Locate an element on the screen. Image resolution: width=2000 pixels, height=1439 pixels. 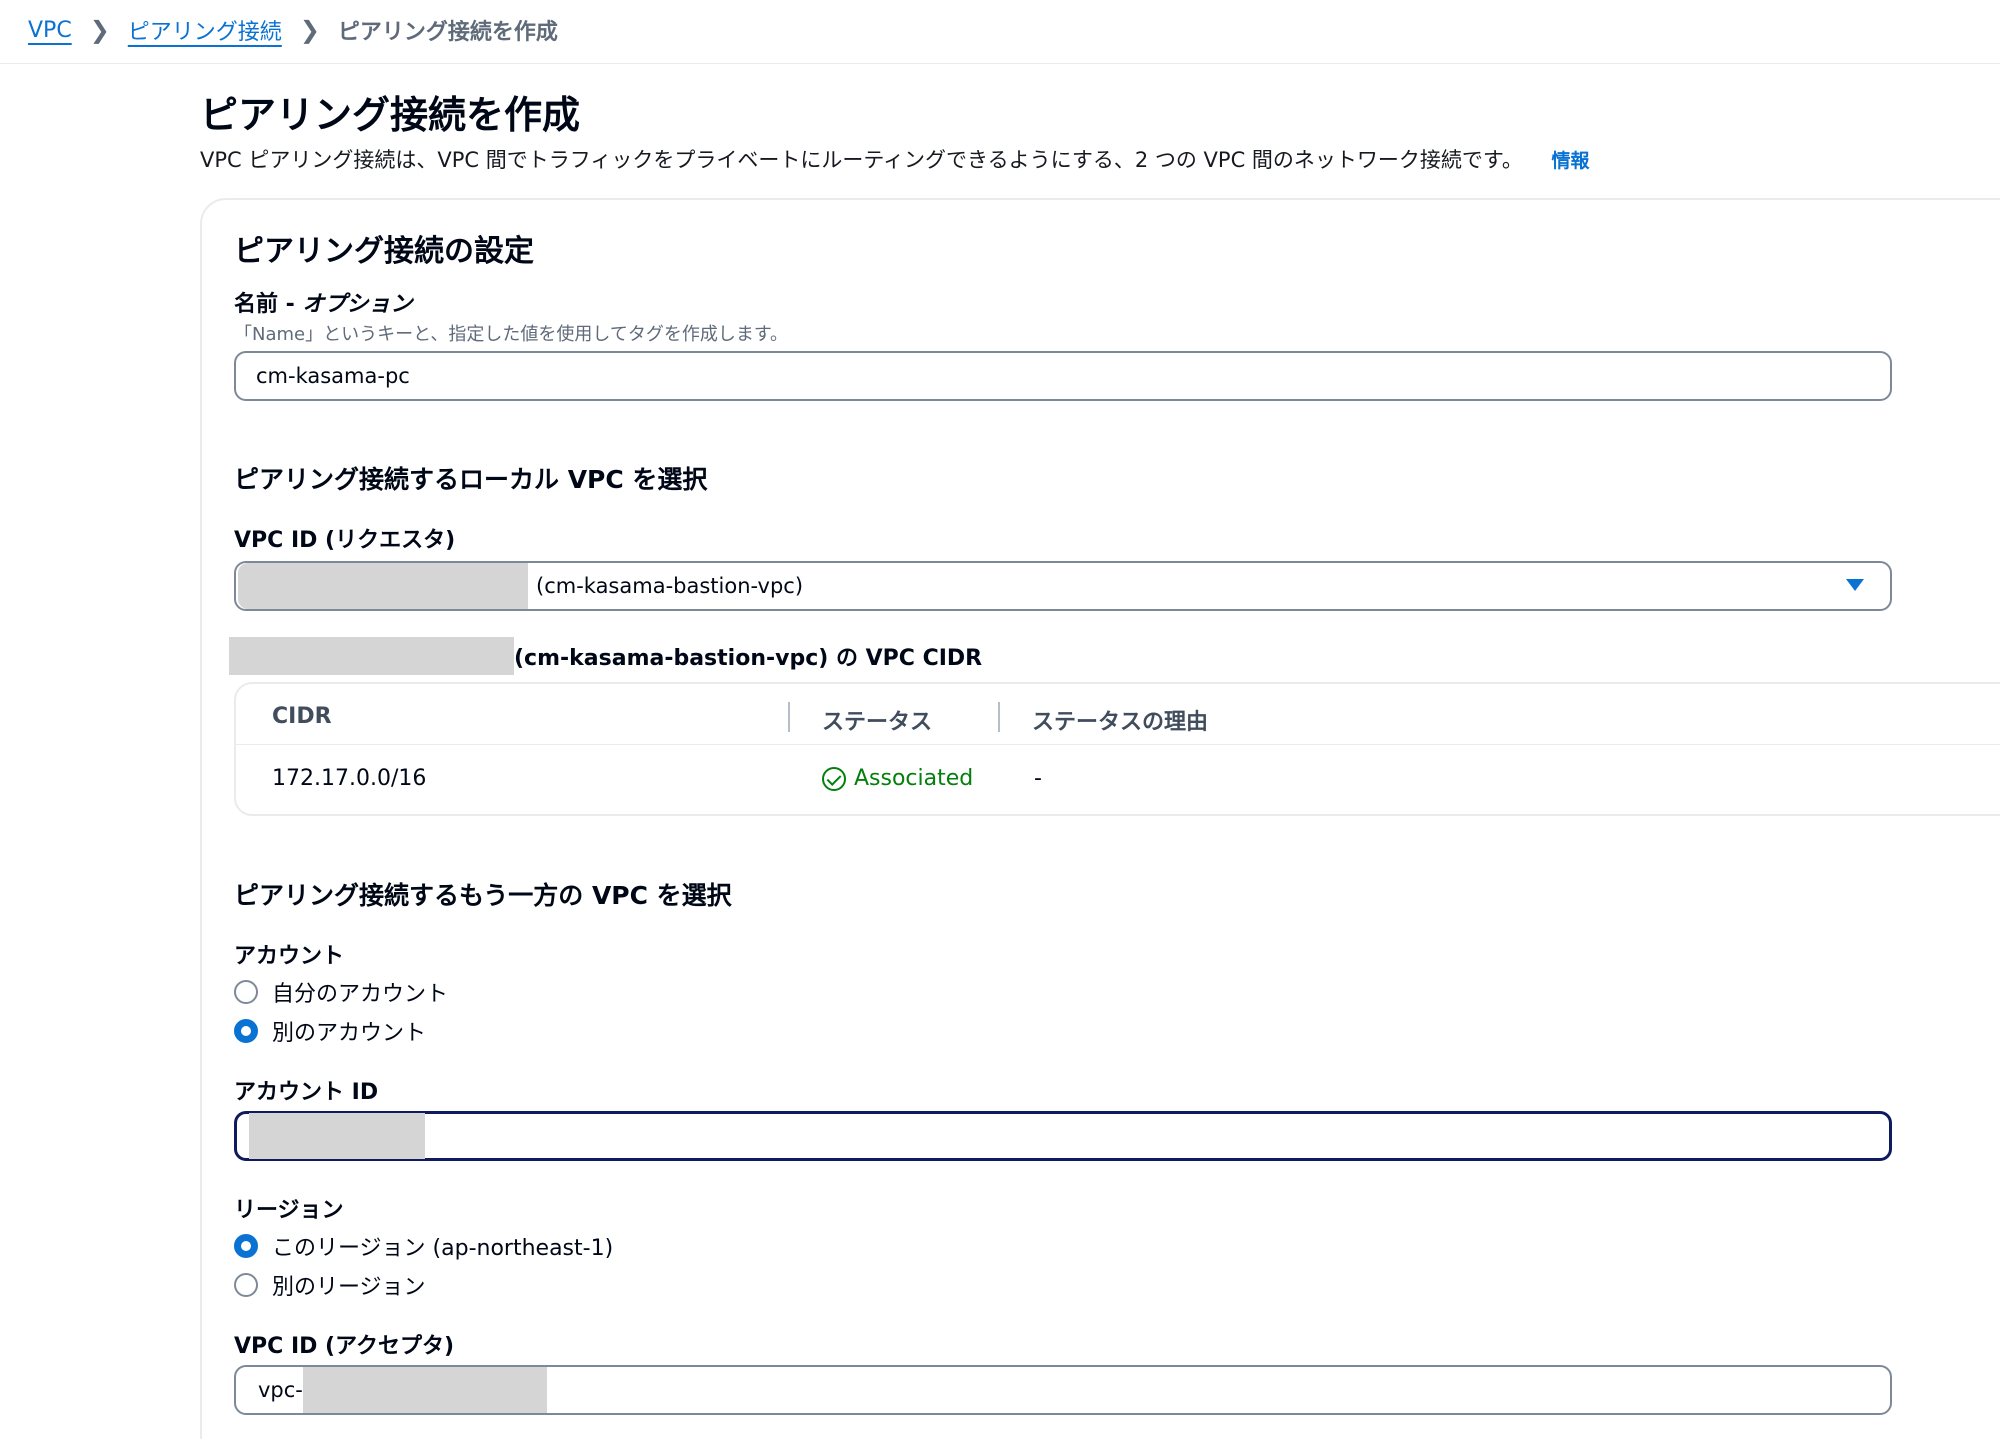
table-divider is located at coordinates (1118, 744).